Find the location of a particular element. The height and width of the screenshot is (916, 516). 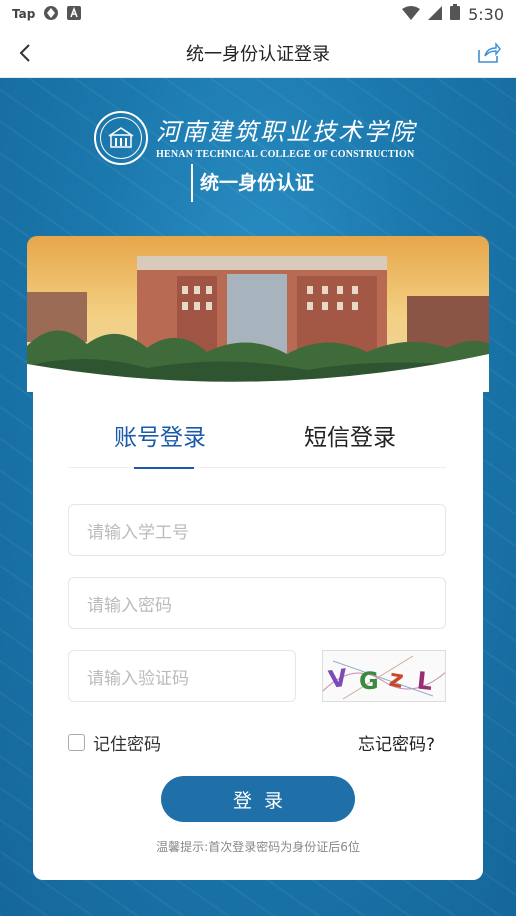

status-bar: Tap 5:30 is located at coordinates (258, 14).